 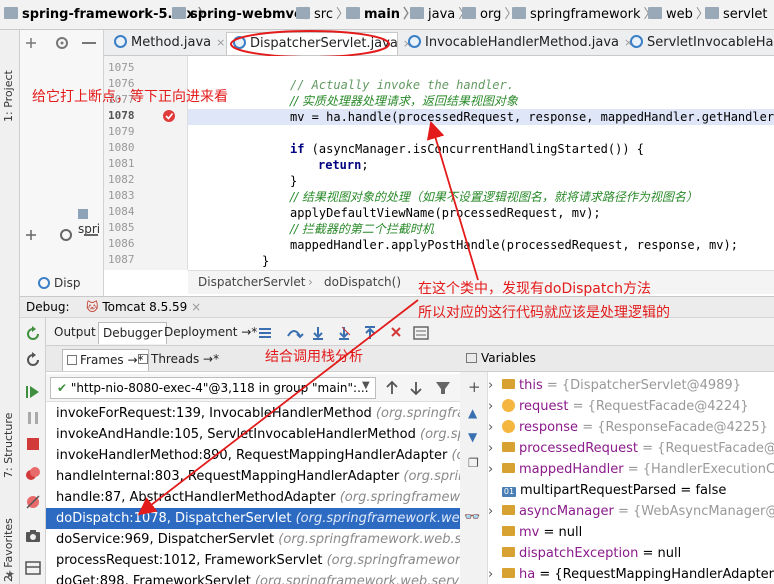 What do you see at coordinates (452, 200) in the screenshot?
I see `arrow-to-handle-call` at bounding box center [452, 200].